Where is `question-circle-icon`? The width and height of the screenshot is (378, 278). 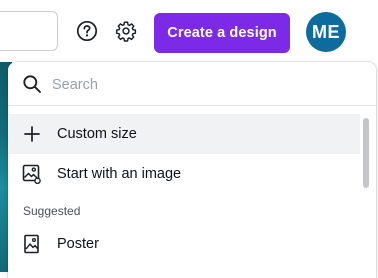 question-circle-icon is located at coordinates (87, 31).